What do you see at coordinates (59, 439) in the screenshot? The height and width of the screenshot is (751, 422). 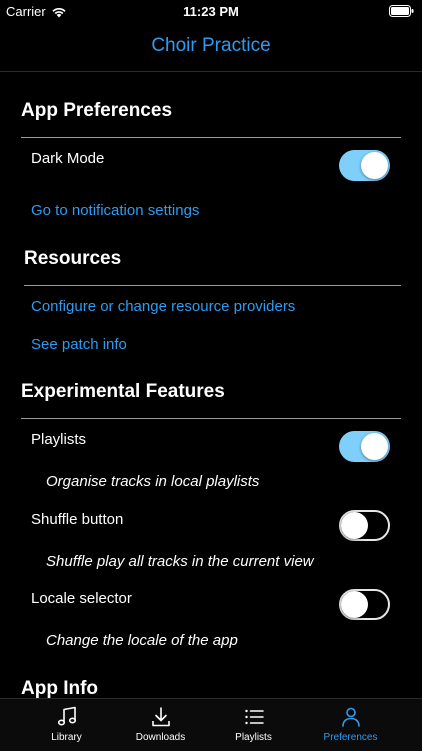 I see `playlists-label: Playlists` at bounding box center [59, 439].